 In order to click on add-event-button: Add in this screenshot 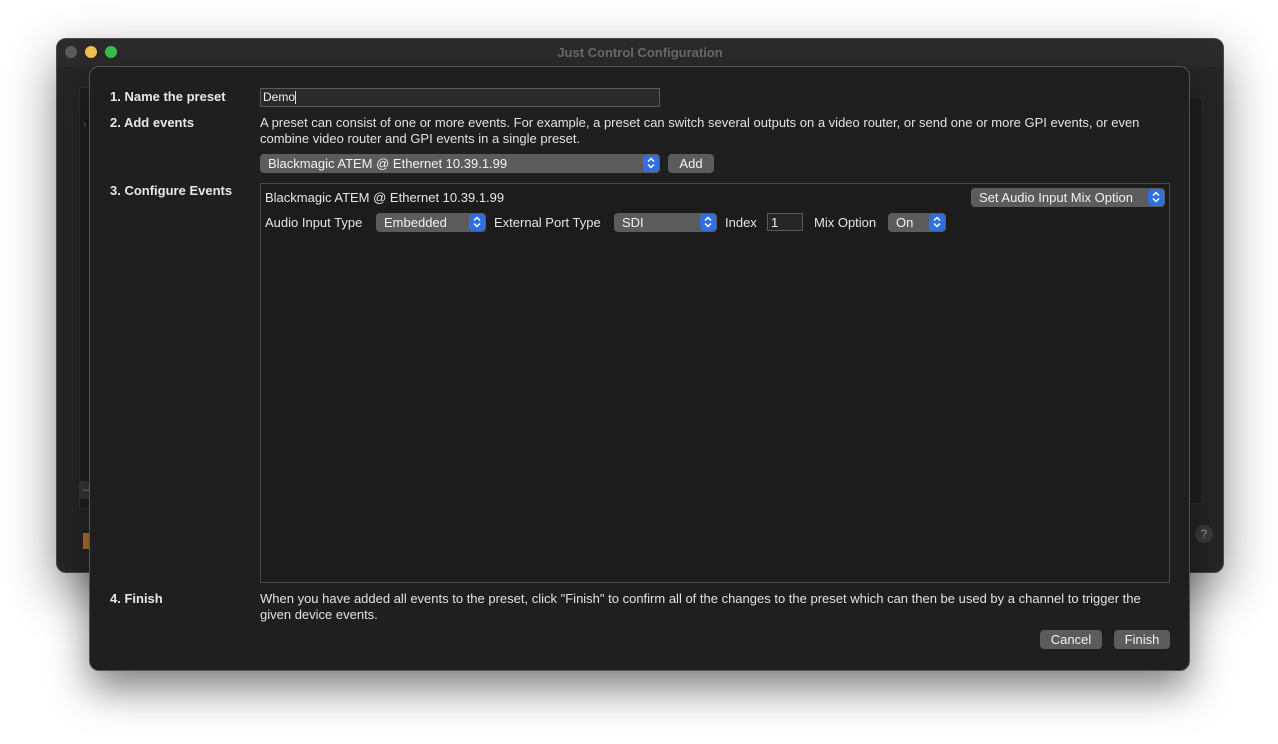, I will do `click(691, 163)`.